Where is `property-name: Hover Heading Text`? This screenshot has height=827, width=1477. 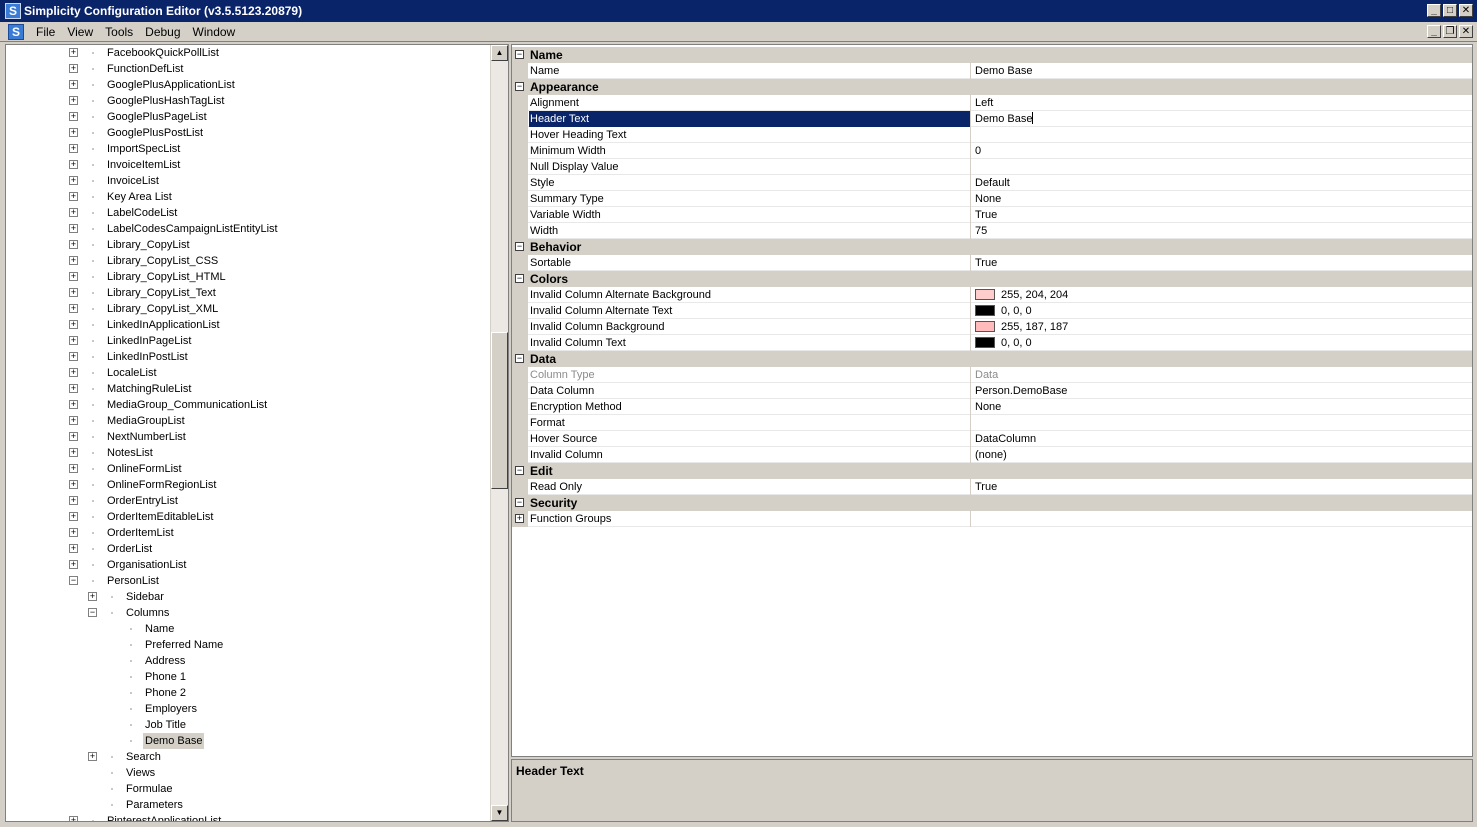 property-name: Hover Heading Text is located at coordinates (750, 135).